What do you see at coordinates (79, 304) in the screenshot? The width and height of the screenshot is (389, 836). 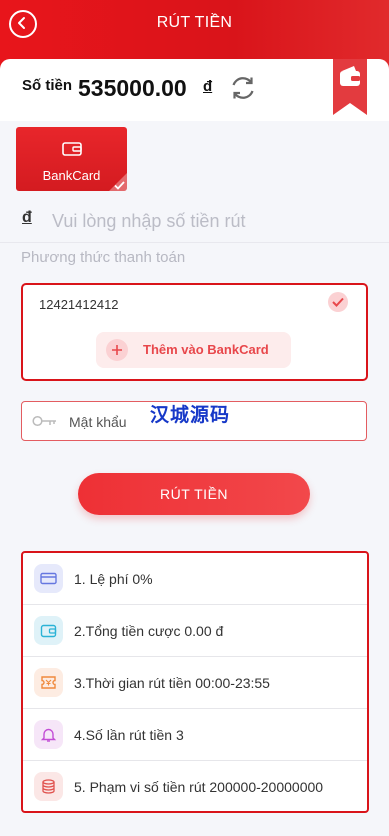 I see `account-number: 12421412412` at bounding box center [79, 304].